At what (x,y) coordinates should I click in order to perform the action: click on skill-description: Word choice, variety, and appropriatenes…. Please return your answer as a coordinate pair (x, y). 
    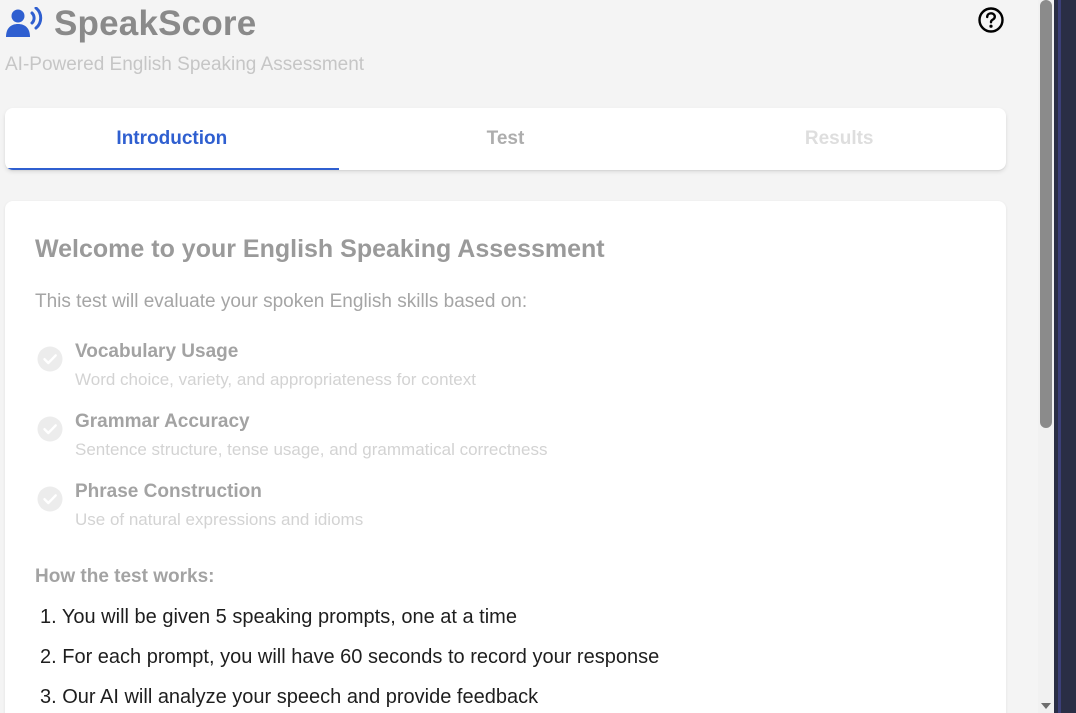
    Looking at the image, I should click on (275, 379).